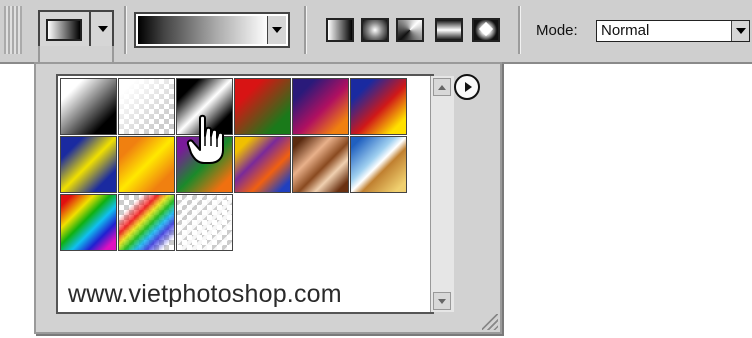 Image resolution: width=752 pixels, height=338 pixels. Describe the element at coordinates (375, 30) in the screenshot. I see `radial-gradient-icon` at that location.